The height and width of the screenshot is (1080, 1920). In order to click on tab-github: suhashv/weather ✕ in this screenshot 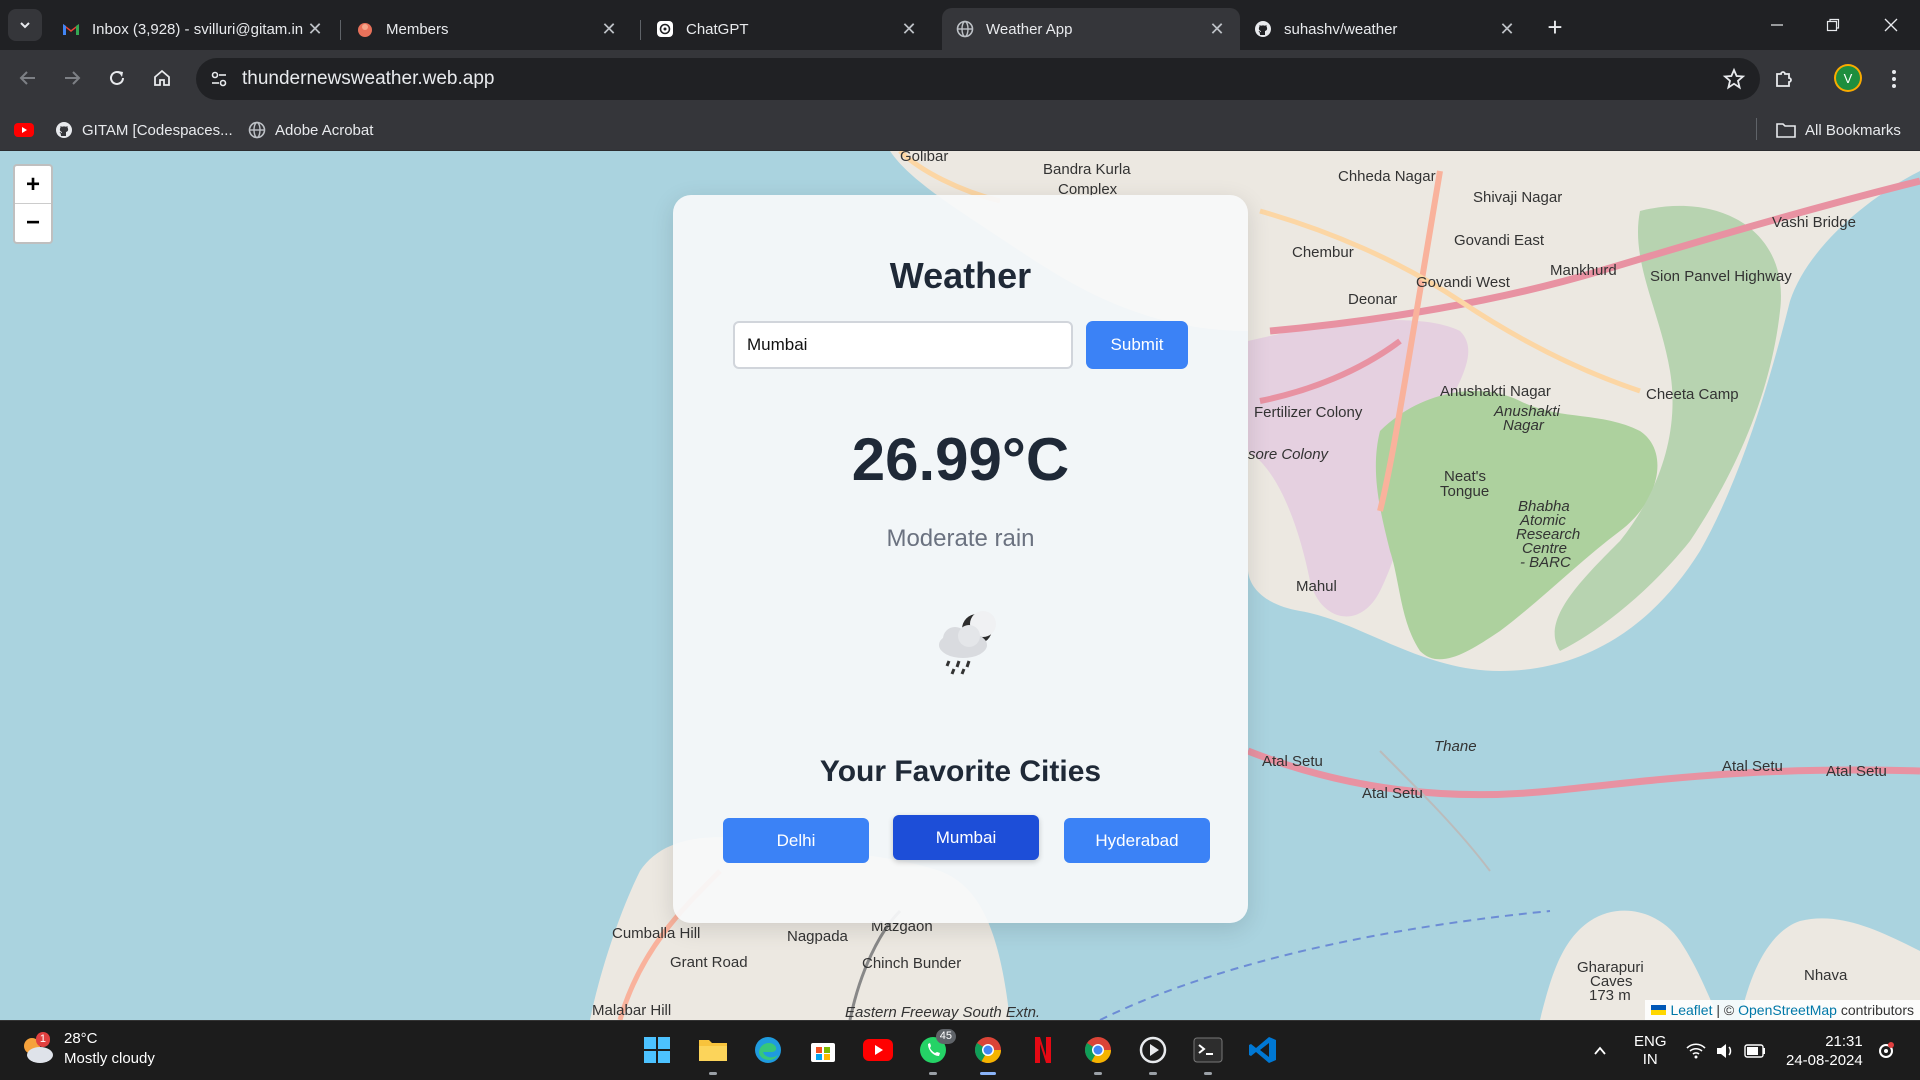, I will do `click(1385, 29)`.